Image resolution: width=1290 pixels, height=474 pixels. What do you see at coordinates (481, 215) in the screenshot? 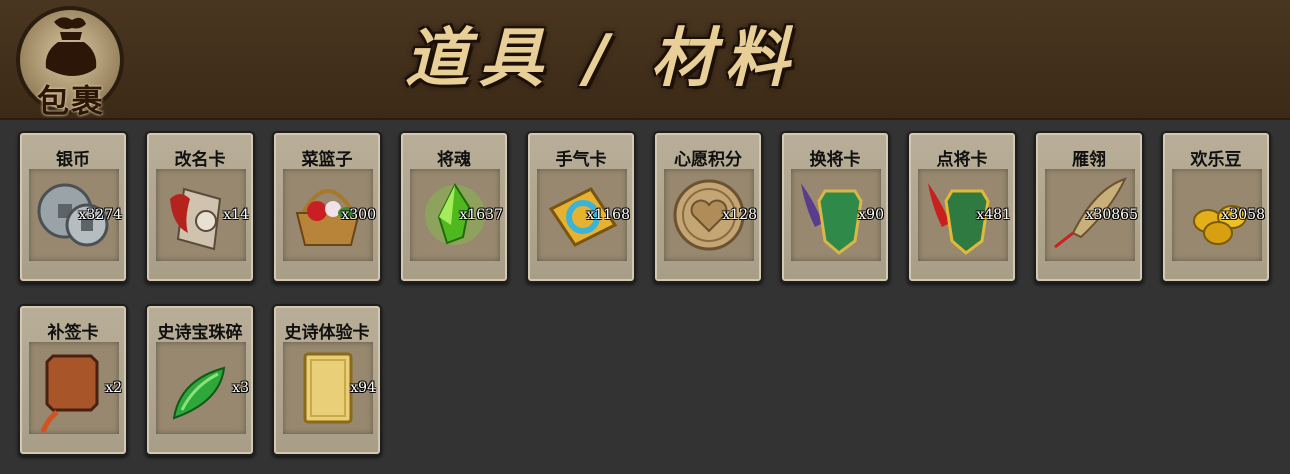
I see `item-count: x1637` at bounding box center [481, 215].